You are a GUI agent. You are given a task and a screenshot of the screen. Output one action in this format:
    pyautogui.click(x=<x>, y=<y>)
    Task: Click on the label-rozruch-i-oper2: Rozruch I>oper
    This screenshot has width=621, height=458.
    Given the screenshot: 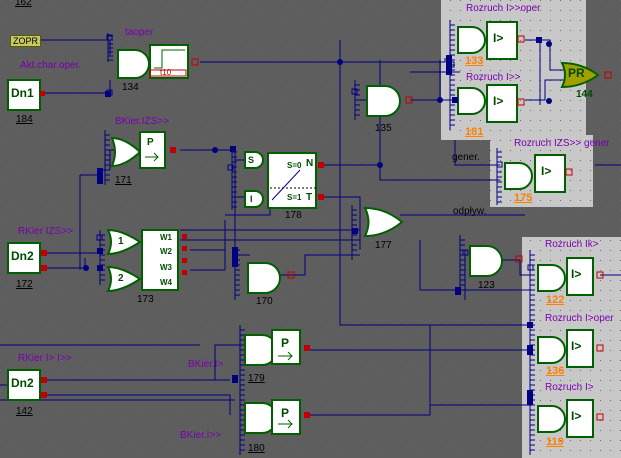 What is the action you would take?
    pyautogui.click(x=579, y=318)
    